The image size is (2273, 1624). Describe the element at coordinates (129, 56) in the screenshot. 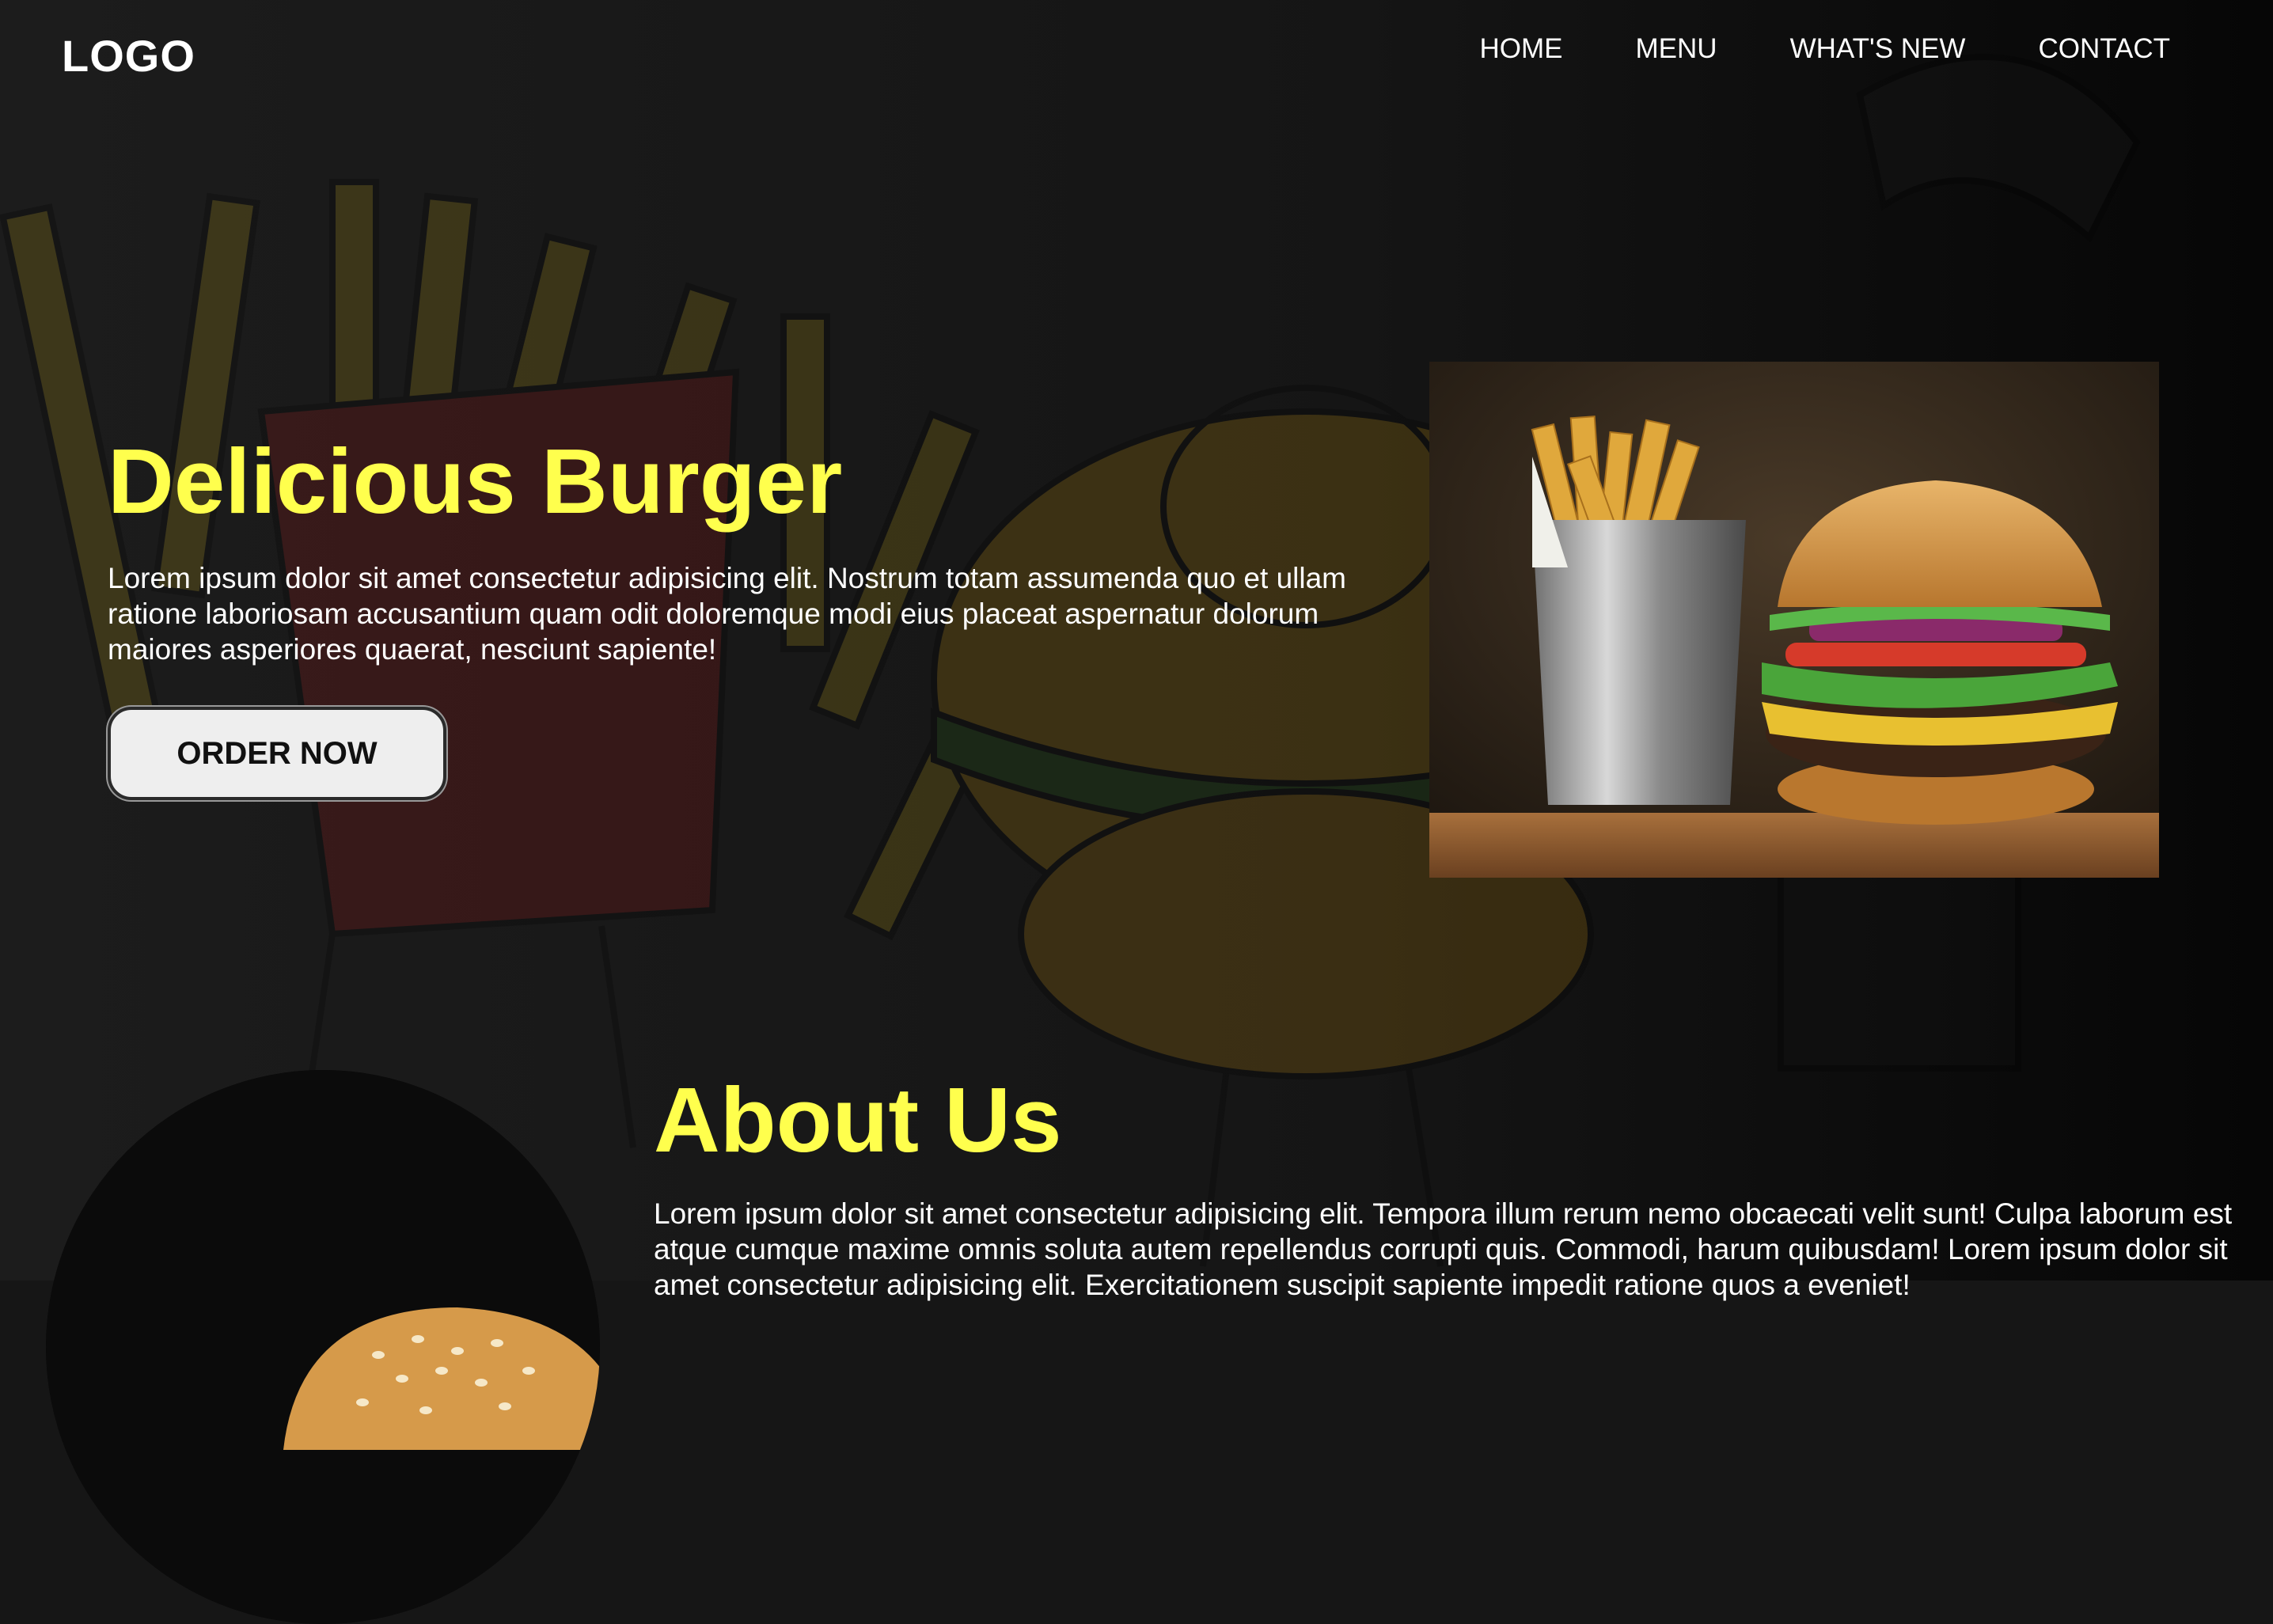

I see `site-logo: LOGO` at that location.